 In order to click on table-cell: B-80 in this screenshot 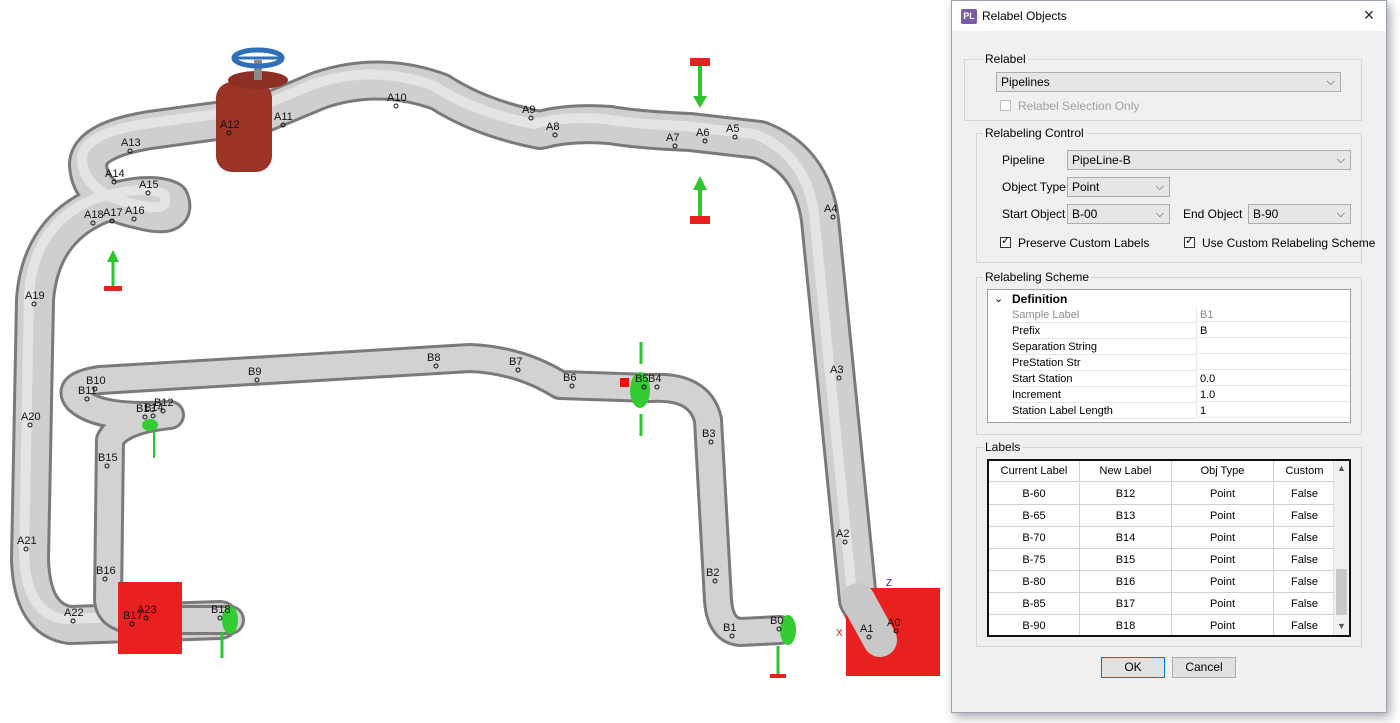, I will do `click(1034, 582)`.